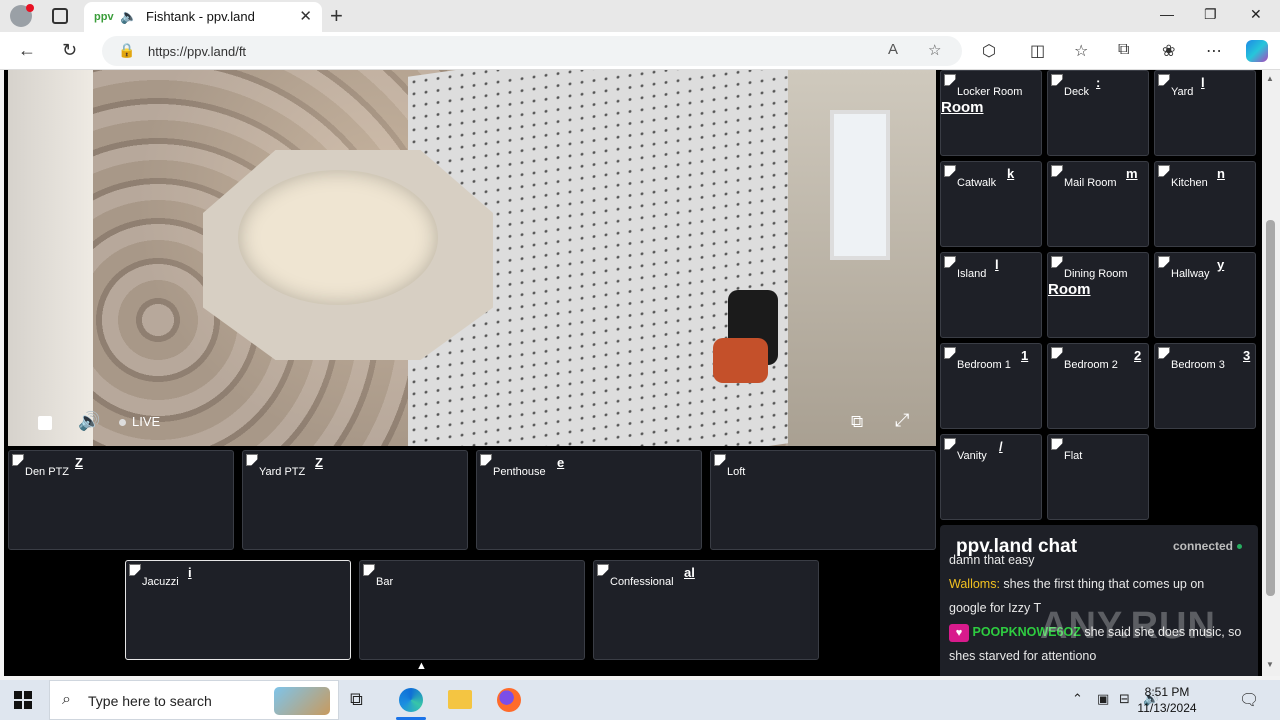 The image size is (1280, 720). Describe the element at coordinates (1205, 386) in the screenshot. I see `cam-tile-bedroom-3: Bedroom 3 3` at that location.